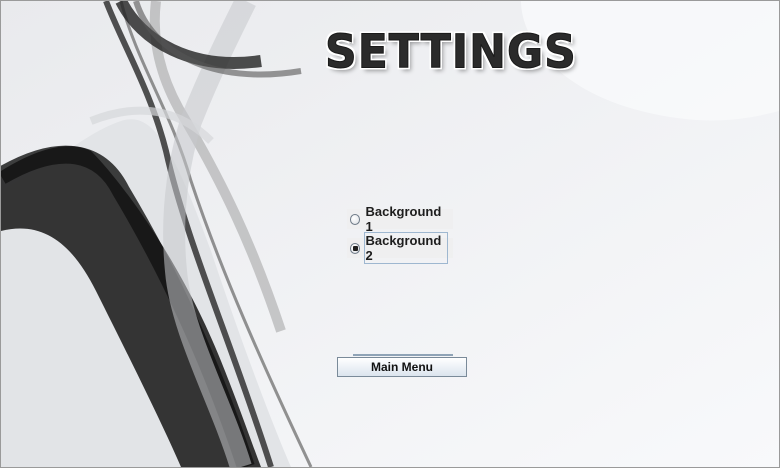 The width and height of the screenshot is (780, 468). What do you see at coordinates (406, 248) in the screenshot?
I see `radio-label: Background 2` at bounding box center [406, 248].